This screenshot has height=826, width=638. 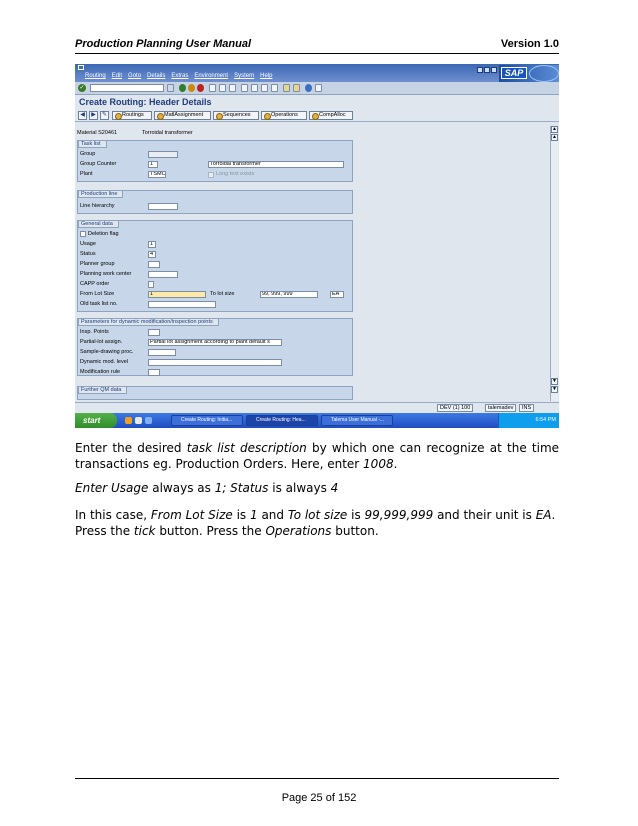 What do you see at coordinates (232, 88) in the screenshot?
I see `find-next-icon` at bounding box center [232, 88].